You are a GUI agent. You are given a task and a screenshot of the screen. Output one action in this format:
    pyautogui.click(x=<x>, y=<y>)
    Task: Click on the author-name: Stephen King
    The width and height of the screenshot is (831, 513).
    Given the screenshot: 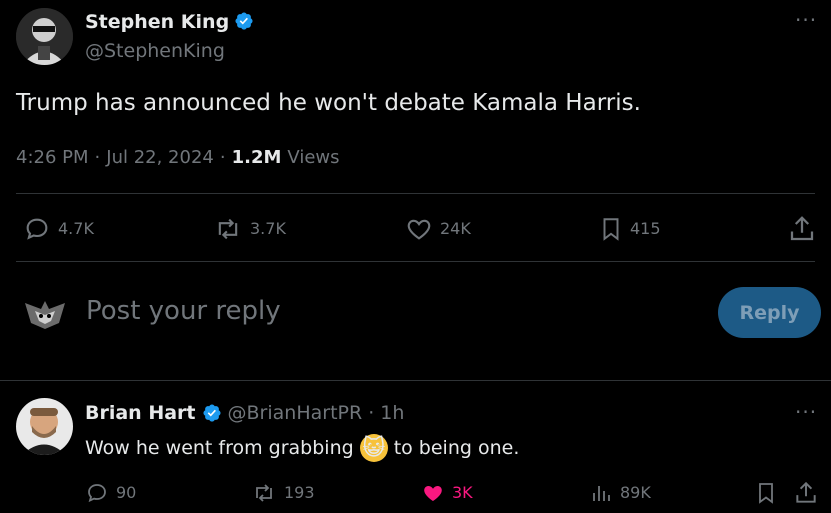 What is the action you would take?
    pyautogui.click(x=157, y=22)
    